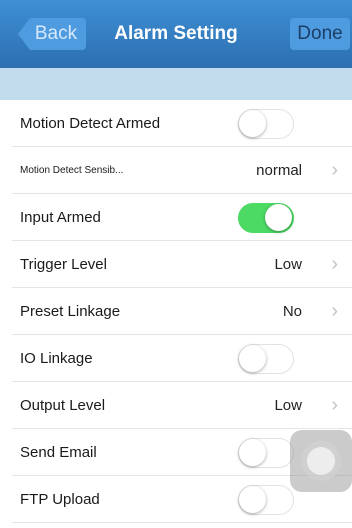 This screenshot has width=352, height=528. I want to click on row-label: Motion Detect Armed, so click(90, 123).